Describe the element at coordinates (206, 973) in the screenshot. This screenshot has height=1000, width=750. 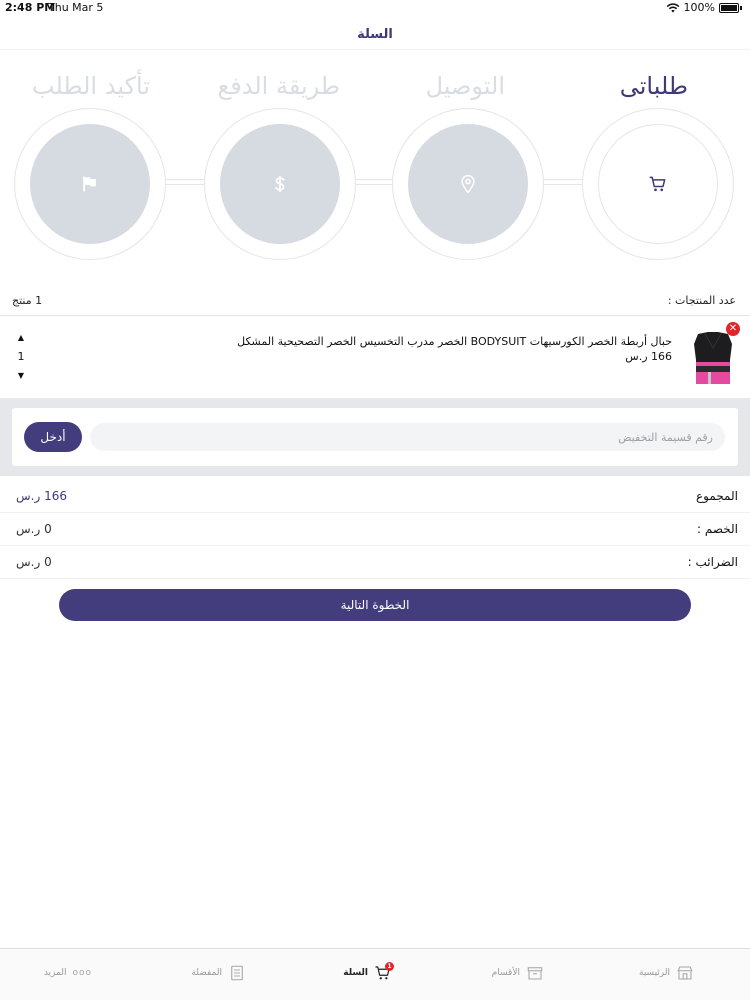
I see `tab-favorites-label: المفضلة` at that location.